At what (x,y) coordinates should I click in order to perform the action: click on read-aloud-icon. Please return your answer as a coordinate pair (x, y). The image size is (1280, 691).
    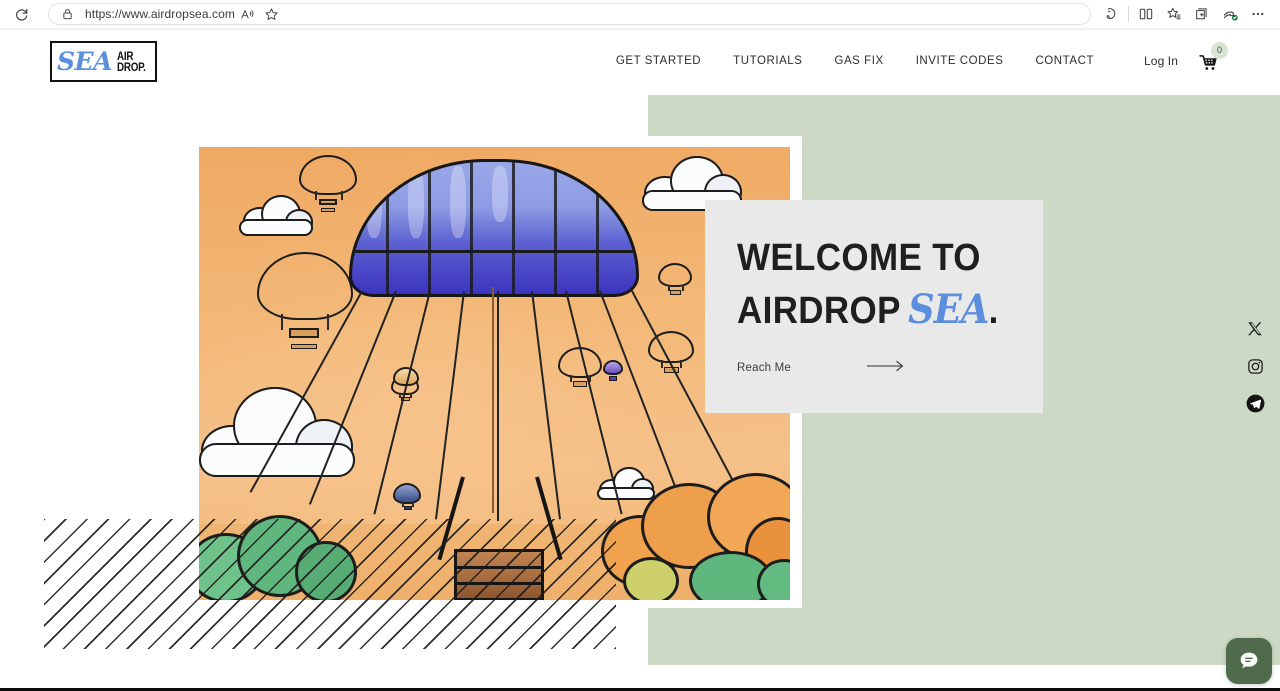
    Looking at the image, I should click on (247, 14).